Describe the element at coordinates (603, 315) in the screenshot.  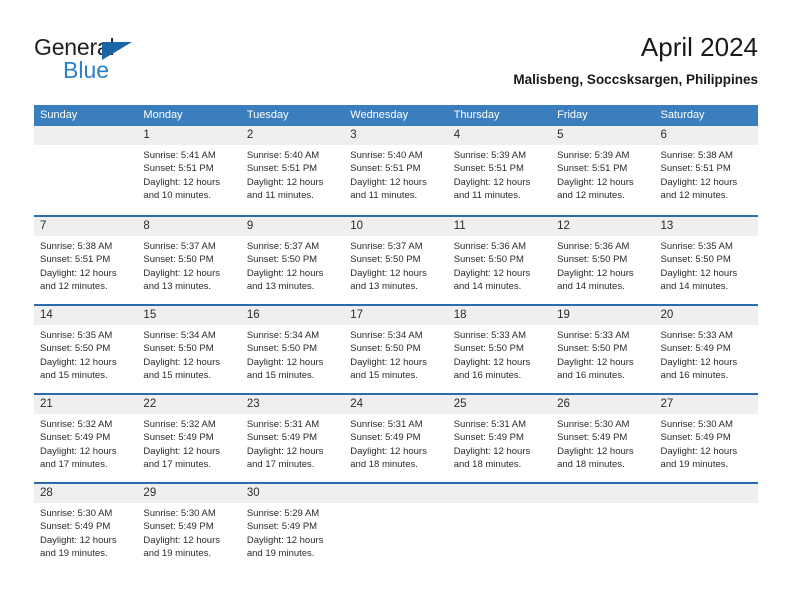
I see `day-number: 19` at that location.